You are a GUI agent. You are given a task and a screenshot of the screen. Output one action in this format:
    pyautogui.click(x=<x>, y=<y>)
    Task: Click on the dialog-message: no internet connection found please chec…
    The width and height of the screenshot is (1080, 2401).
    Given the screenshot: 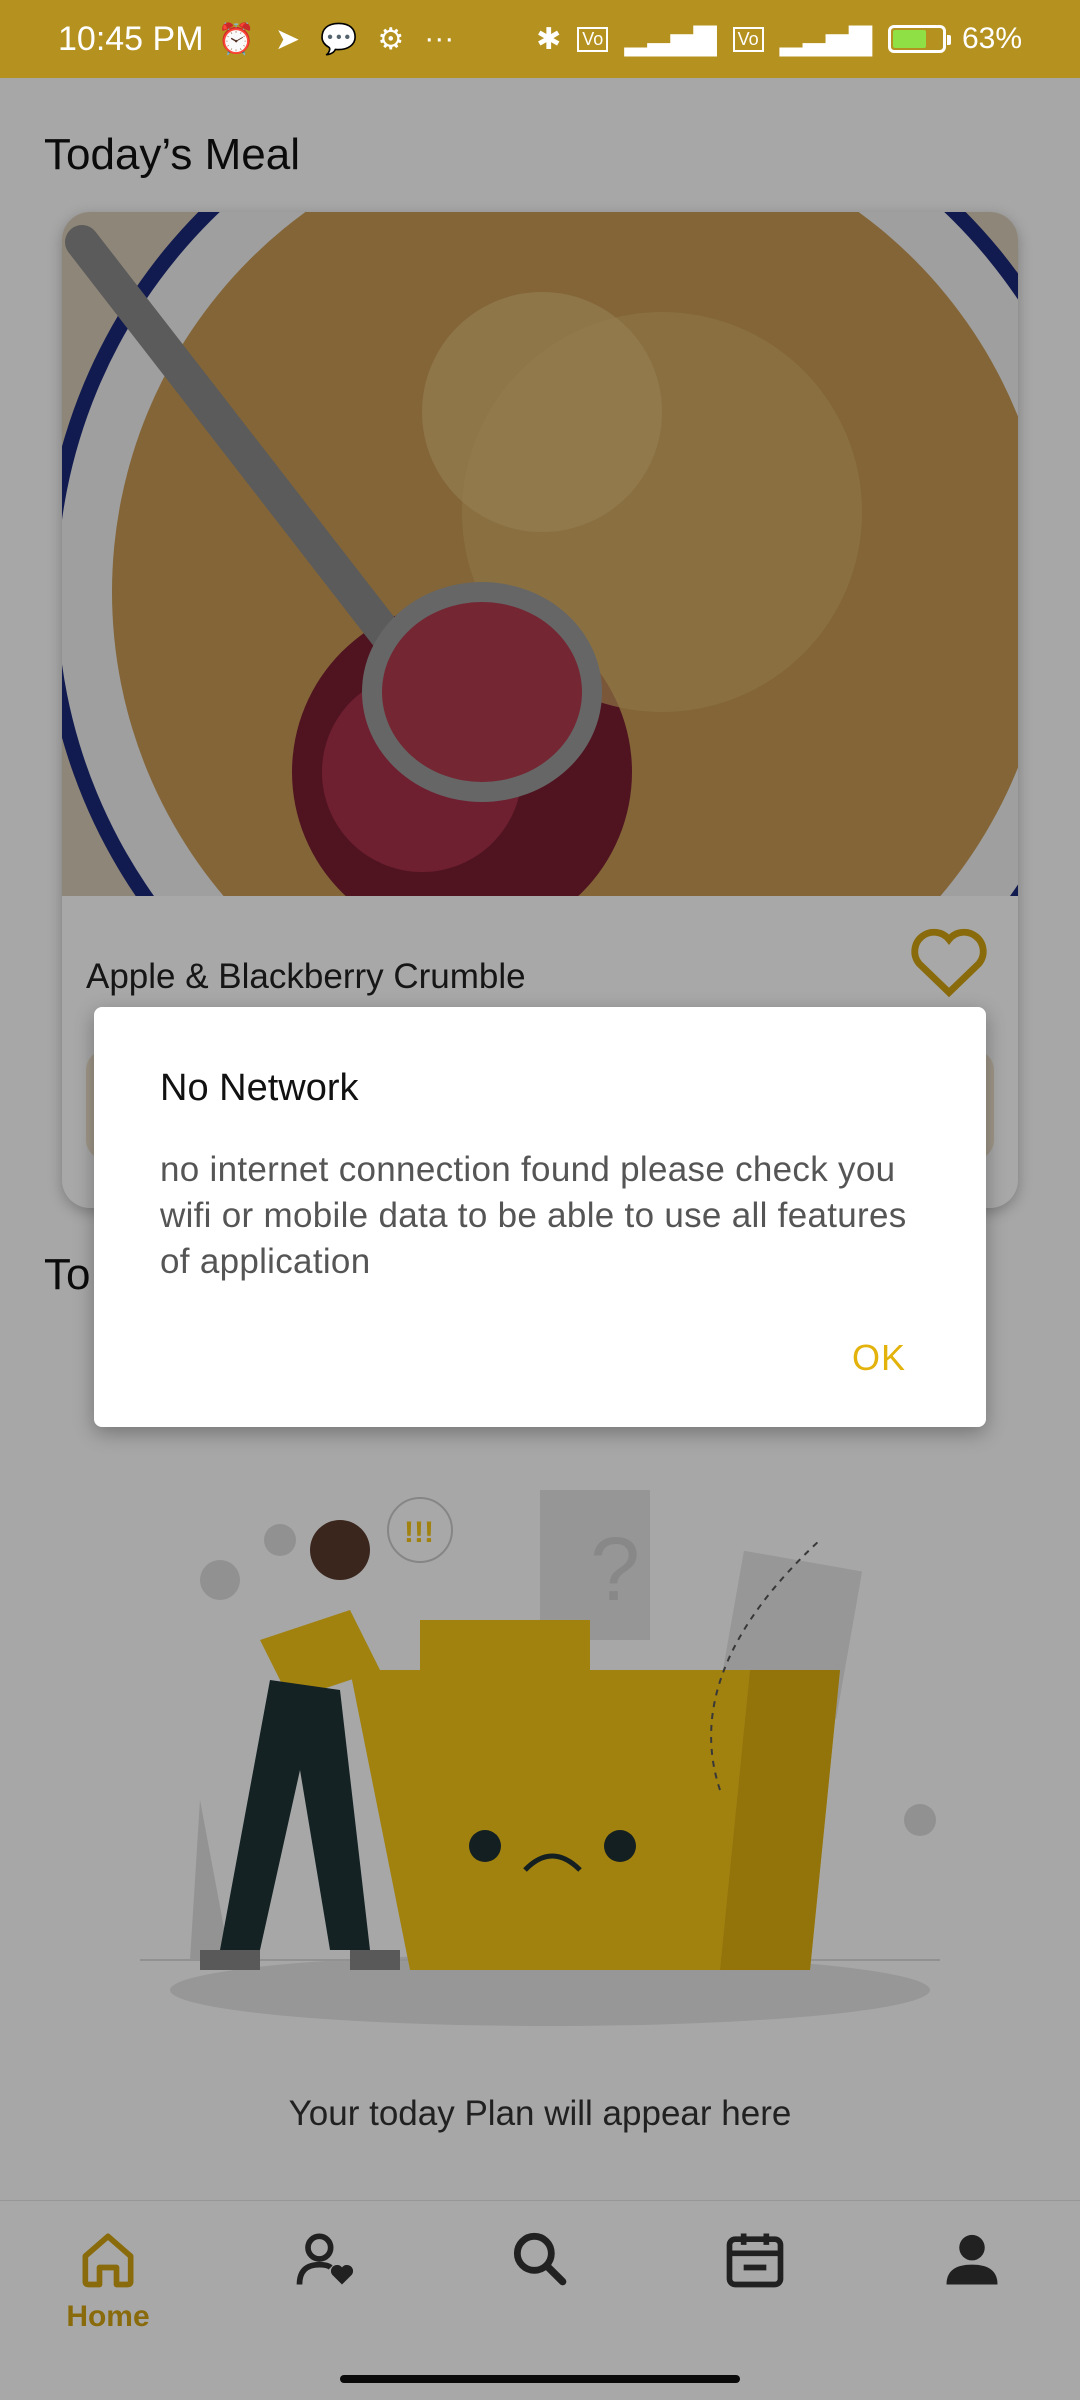 What is the action you would take?
    pyautogui.click(x=533, y=1215)
    